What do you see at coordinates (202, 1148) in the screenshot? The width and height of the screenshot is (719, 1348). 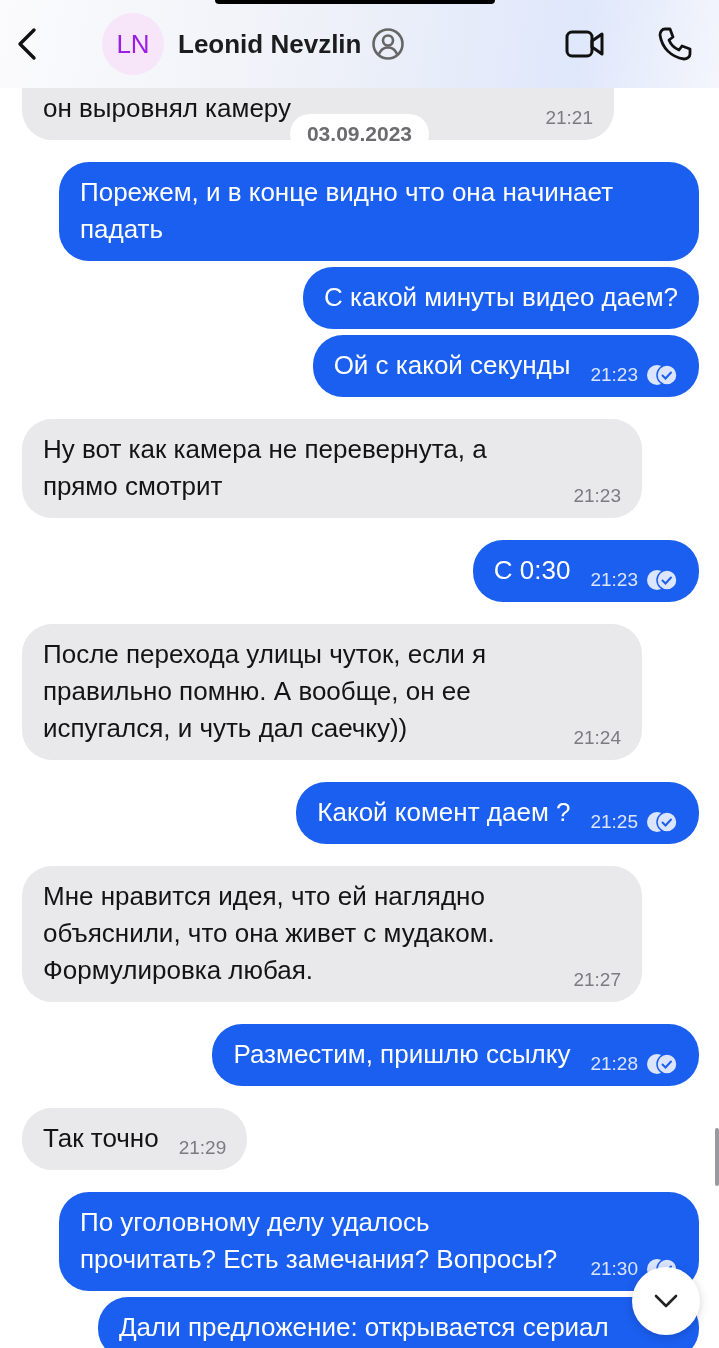 I see `message-time: 21:29` at bounding box center [202, 1148].